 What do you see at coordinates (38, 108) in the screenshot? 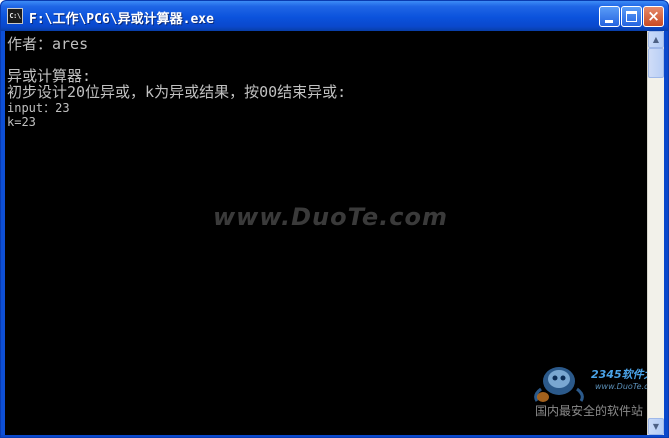
I see `console-line-input: input：23` at bounding box center [38, 108].